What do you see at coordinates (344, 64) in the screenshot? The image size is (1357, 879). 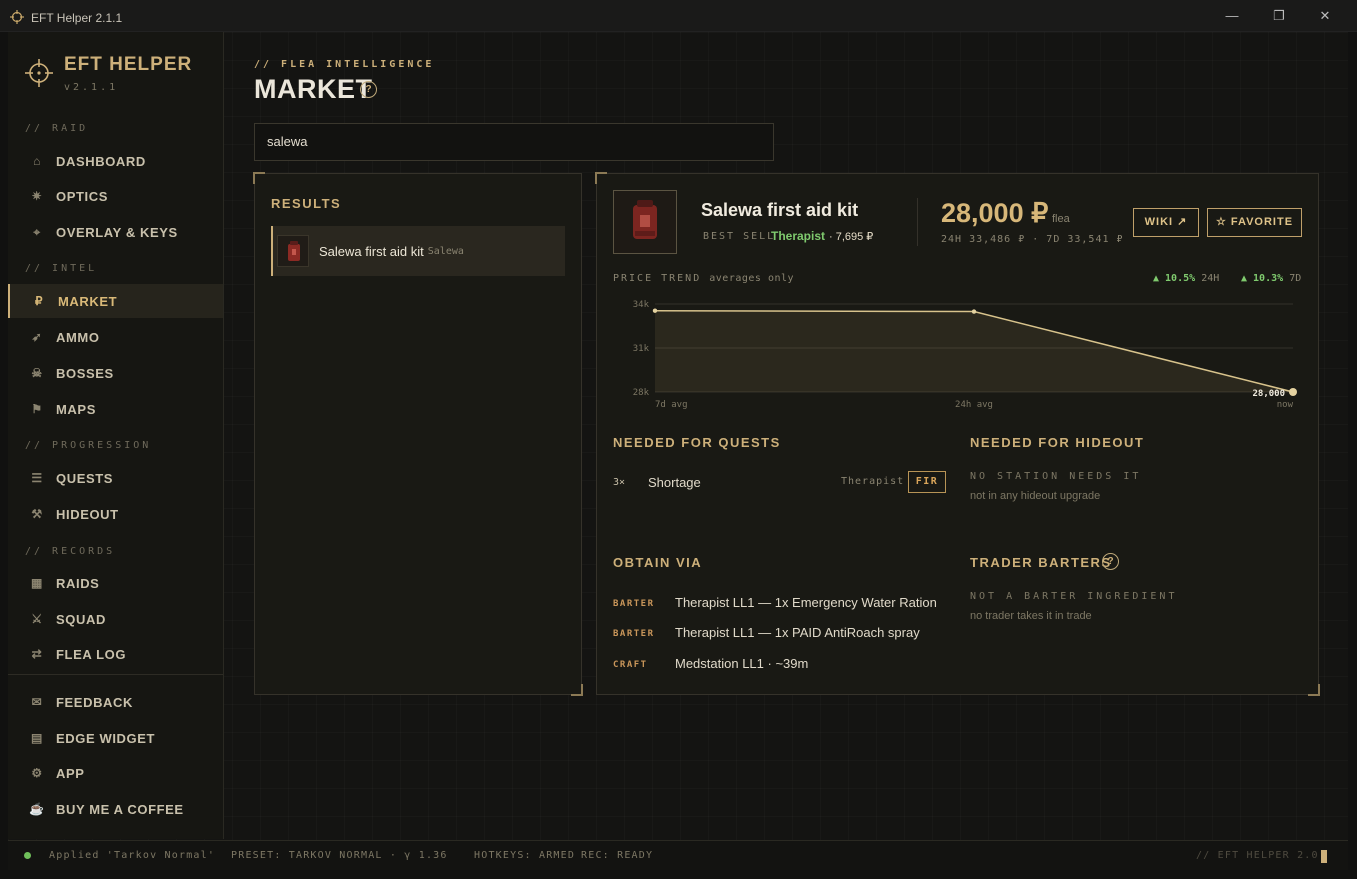 I see `page-kicker: // FLEA INTELLIGENCE` at bounding box center [344, 64].